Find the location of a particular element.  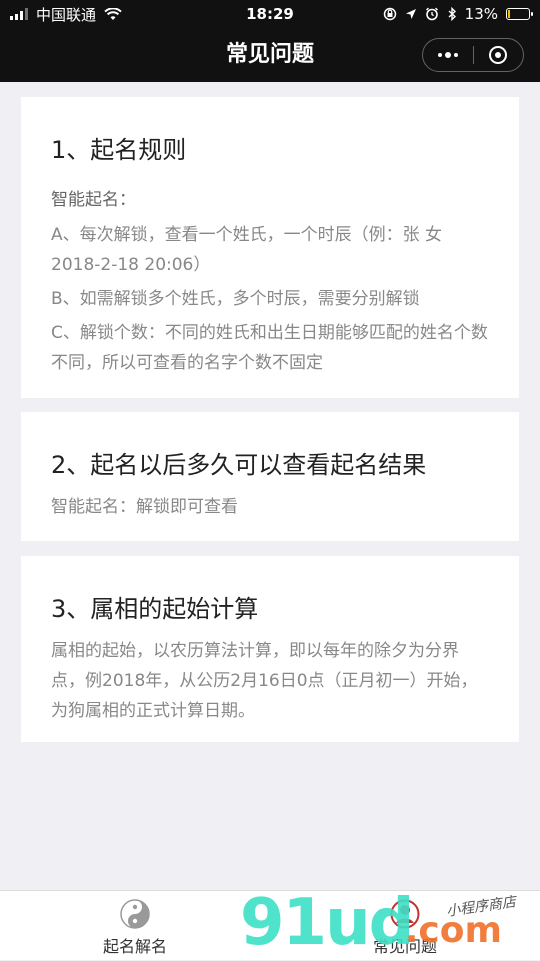

faq-heading: 3、属相的起始计算 is located at coordinates (155, 609).